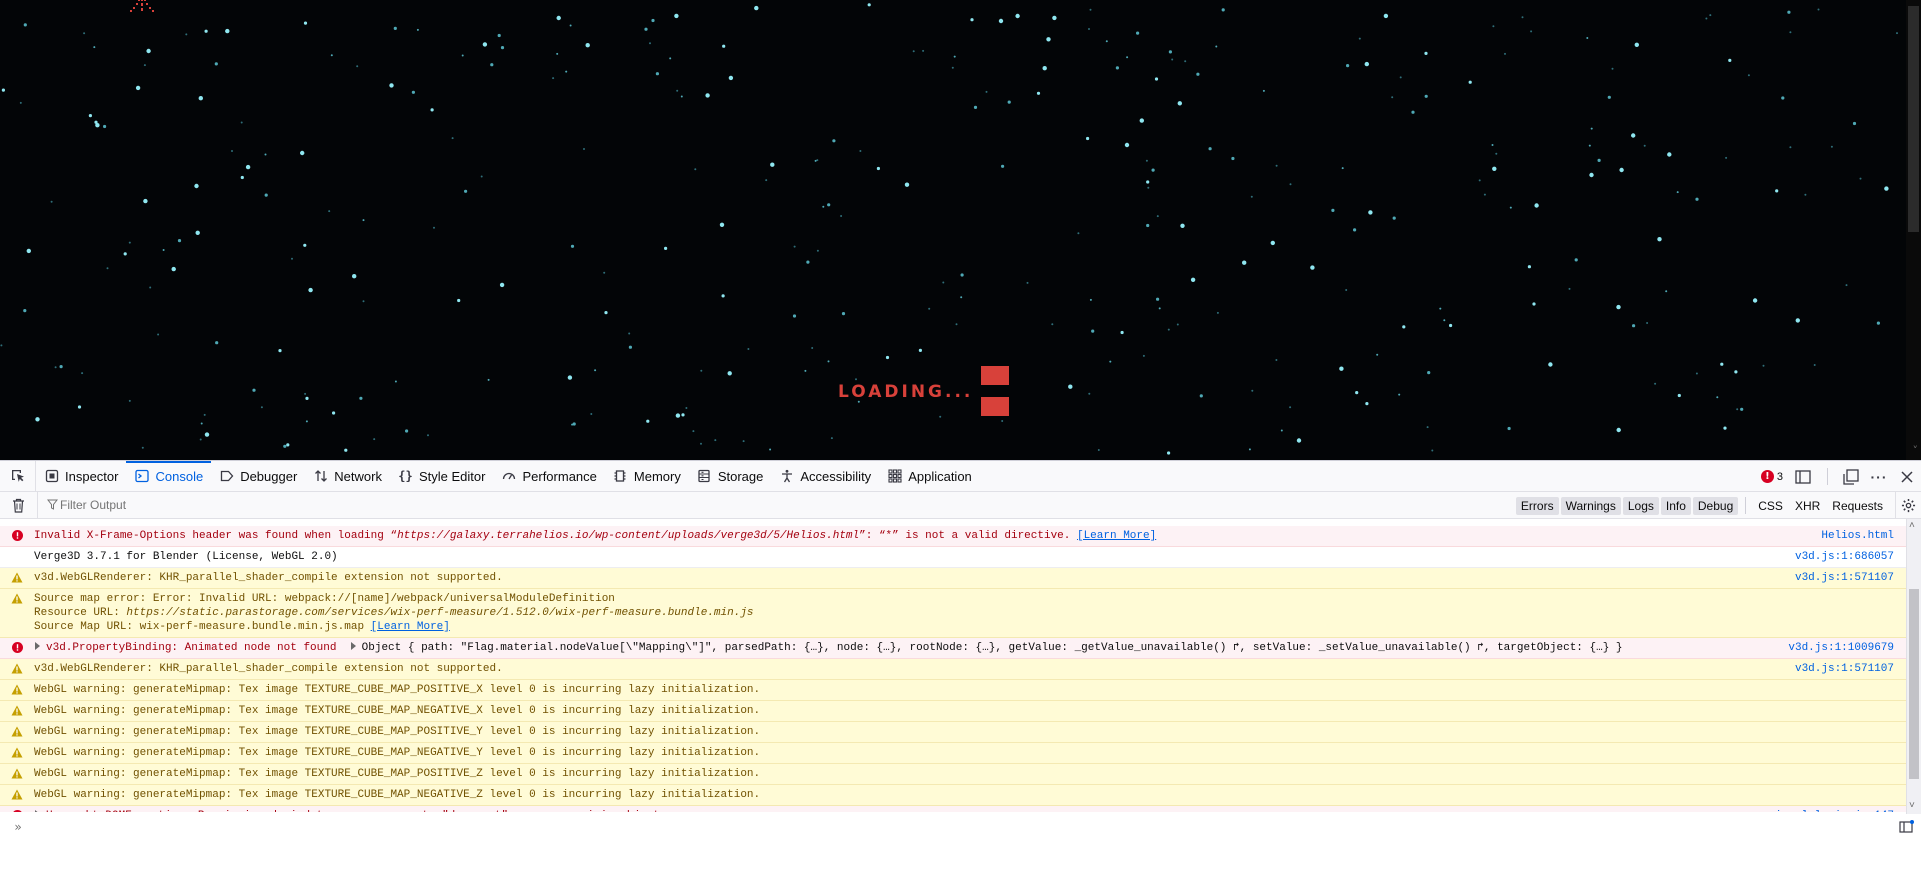  I want to click on source-location-link: v3d.js:1:686057, so click(1850, 557).